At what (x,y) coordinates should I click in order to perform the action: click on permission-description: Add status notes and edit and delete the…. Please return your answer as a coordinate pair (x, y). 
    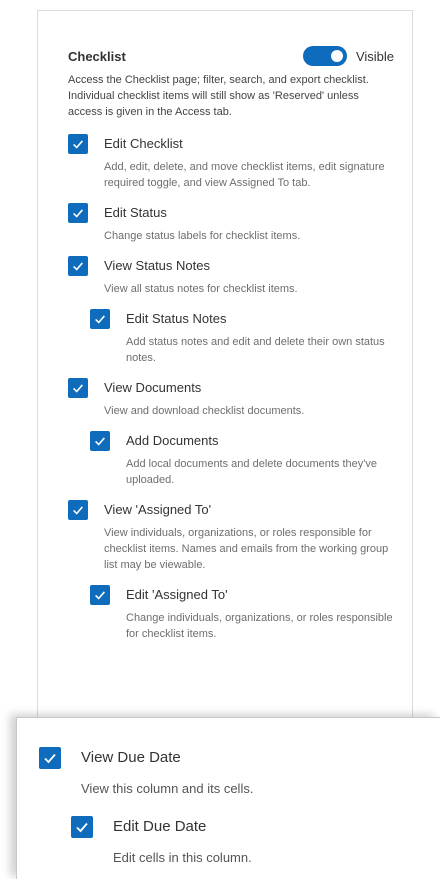
    Looking at the image, I should click on (255, 350).